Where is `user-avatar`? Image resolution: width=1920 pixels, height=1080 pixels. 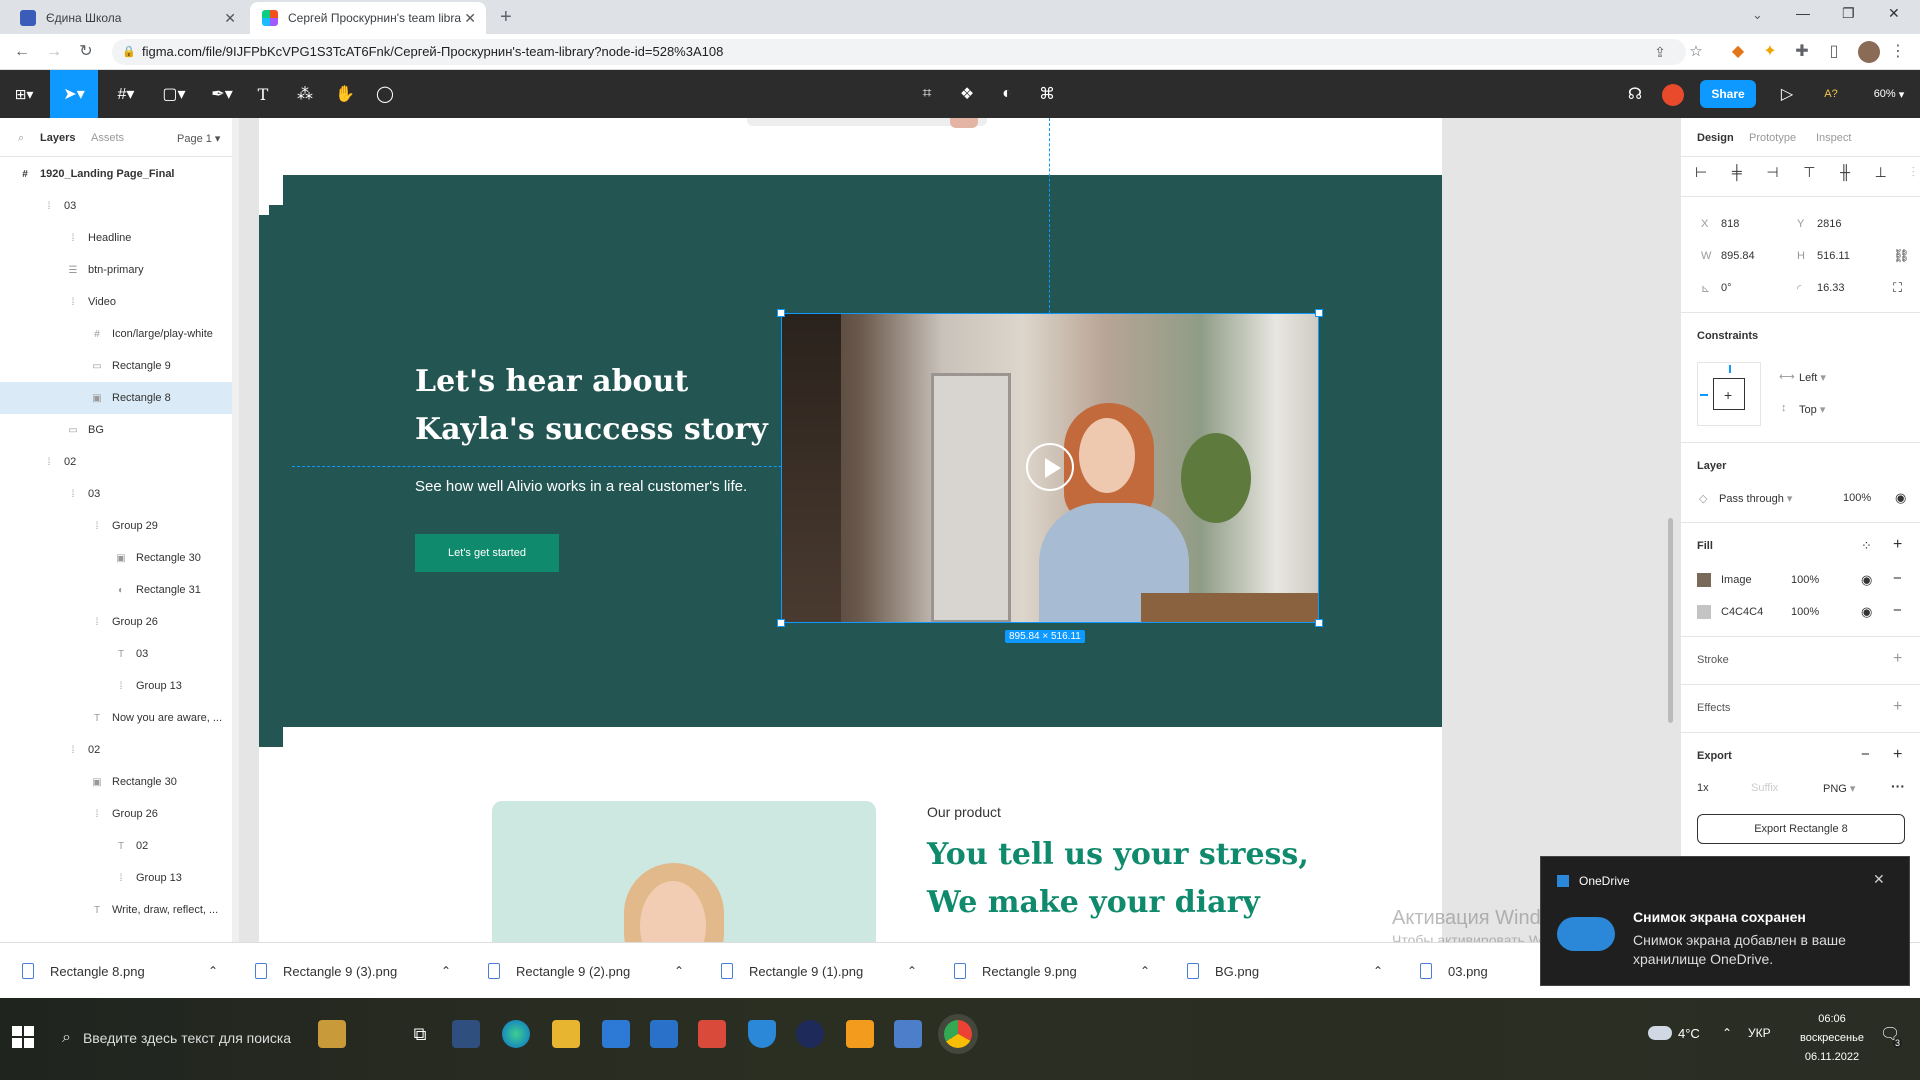
user-avatar is located at coordinates (1673, 95).